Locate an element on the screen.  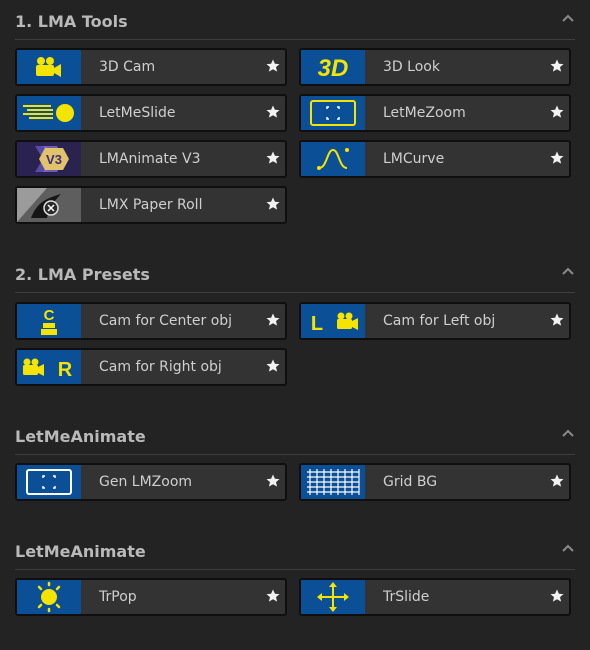
section-header: 1. LMA Tools is located at coordinates (295, 21).